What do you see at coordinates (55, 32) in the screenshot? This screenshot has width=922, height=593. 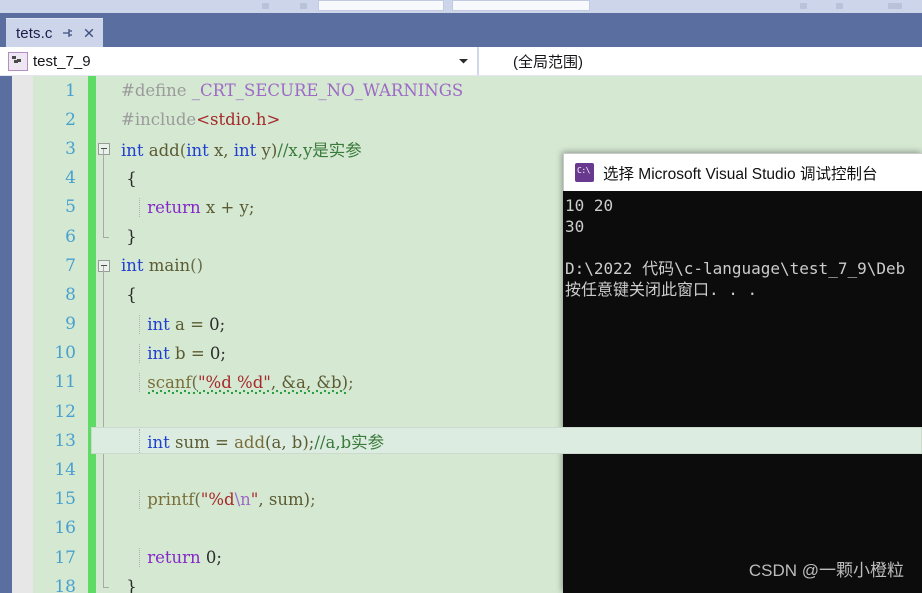 I see `document-tab-tets-c: tets.c` at bounding box center [55, 32].